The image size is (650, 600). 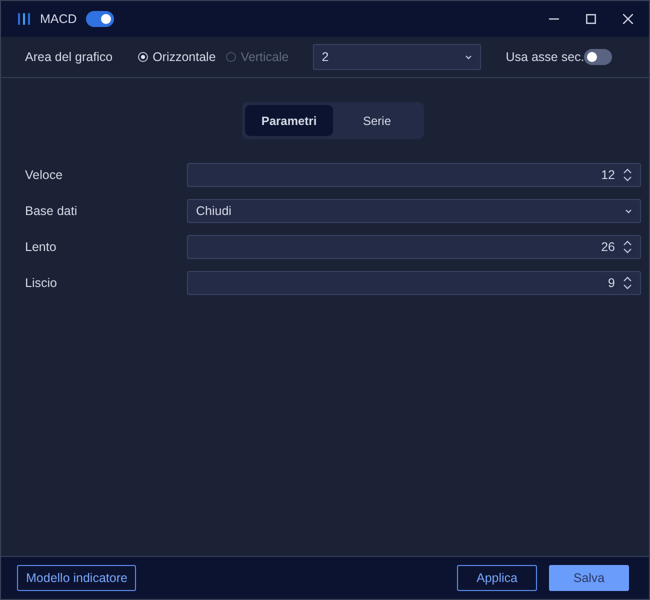 I want to click on field-label: Base dati, so click(x=51, y=211).